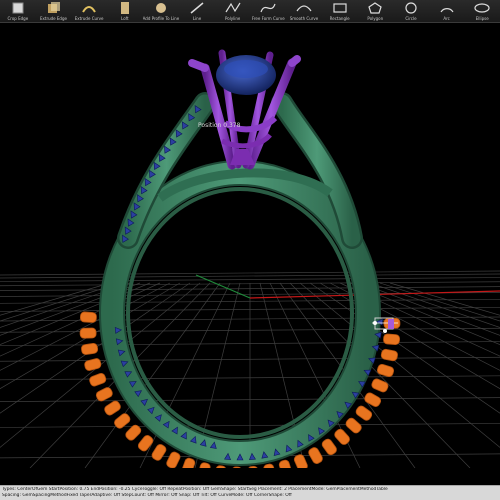 Image resolution: width=500 pixels, height=500 pixels. I want to click on tool-extrude-curve: Extrude Curve, so click(89, 11).